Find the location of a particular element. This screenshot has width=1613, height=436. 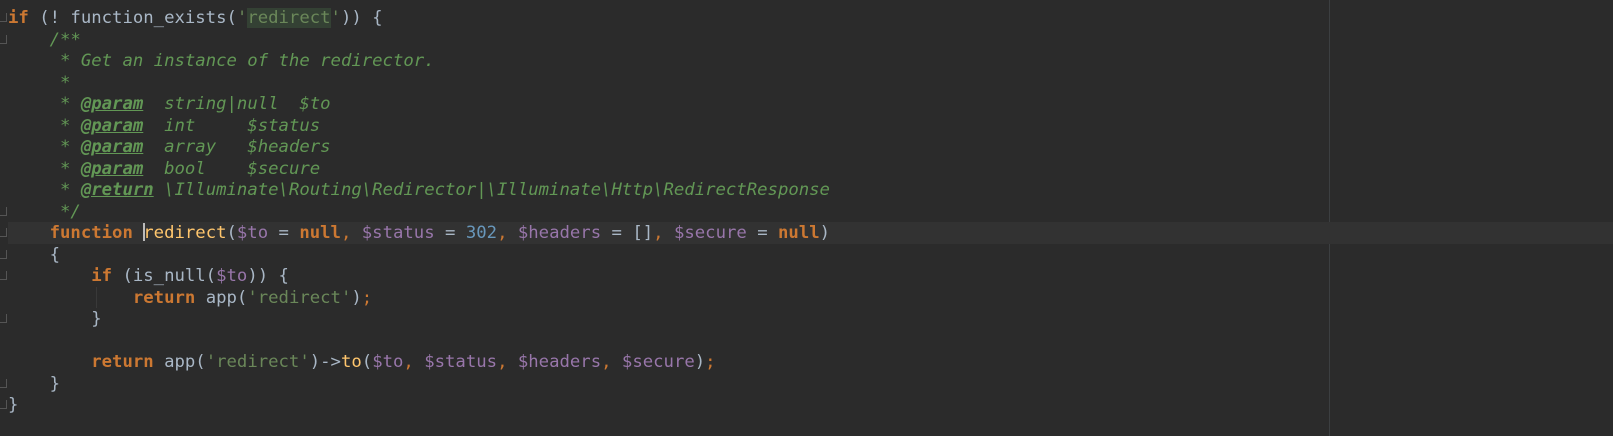

code-token: /** is located at coordinates (65, 39).